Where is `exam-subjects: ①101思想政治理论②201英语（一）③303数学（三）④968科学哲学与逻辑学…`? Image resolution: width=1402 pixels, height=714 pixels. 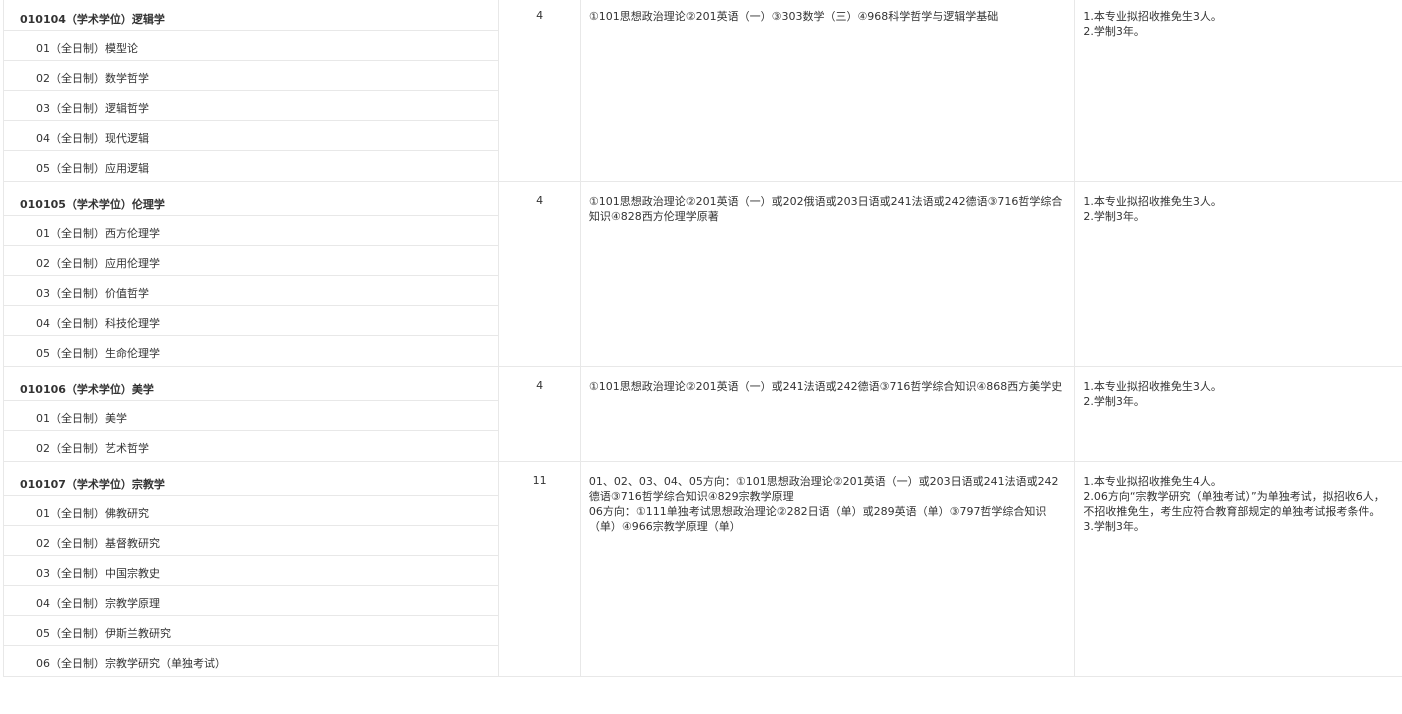
exam-subjects: ①101思想政治理论②201英语（一）③303数学（三）④968科学哲学与逻辑学… is located at coordinates (827, 91).